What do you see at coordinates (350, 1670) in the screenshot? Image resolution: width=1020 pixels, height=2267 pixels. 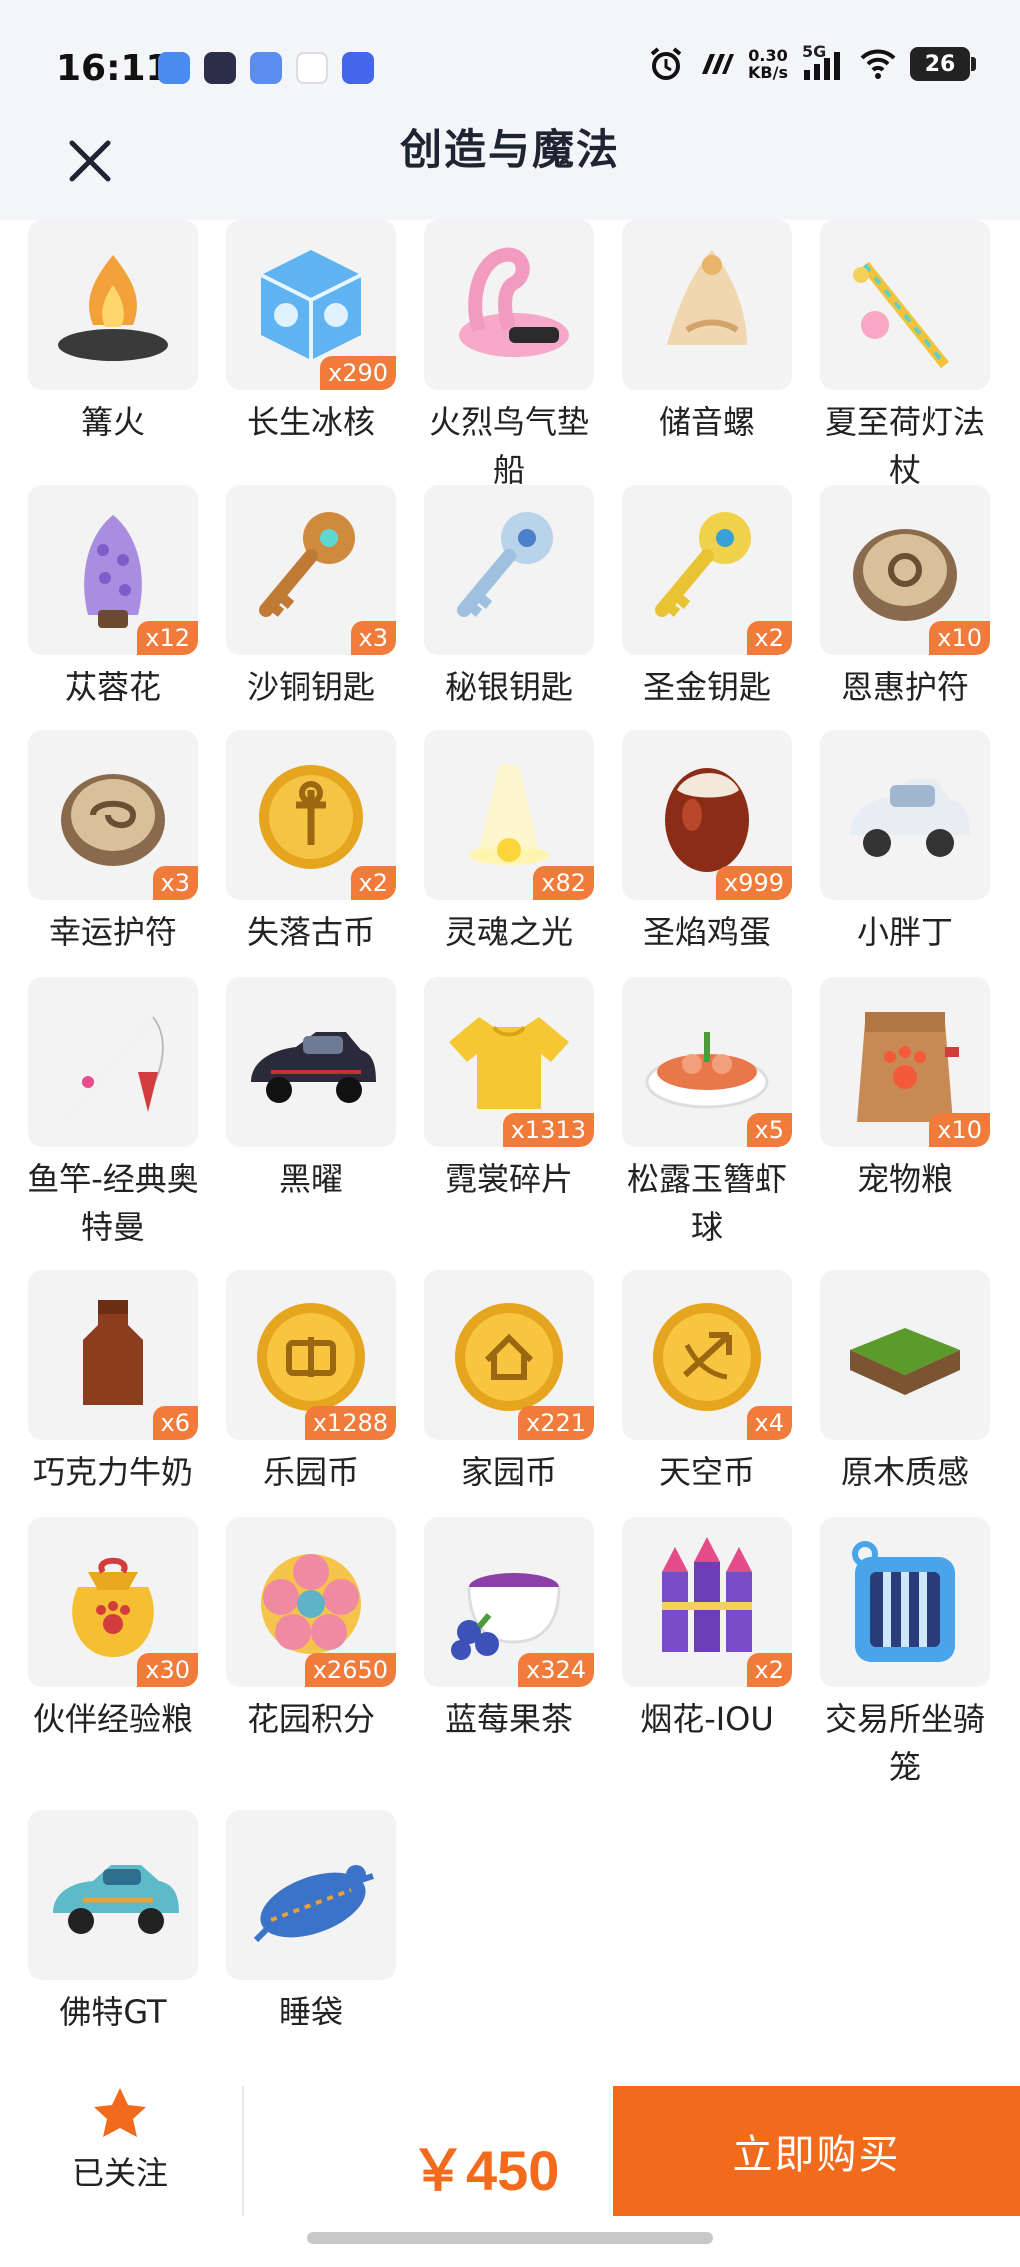 I see `item-count-badge: x2650` at bounding box center [350, 1670].